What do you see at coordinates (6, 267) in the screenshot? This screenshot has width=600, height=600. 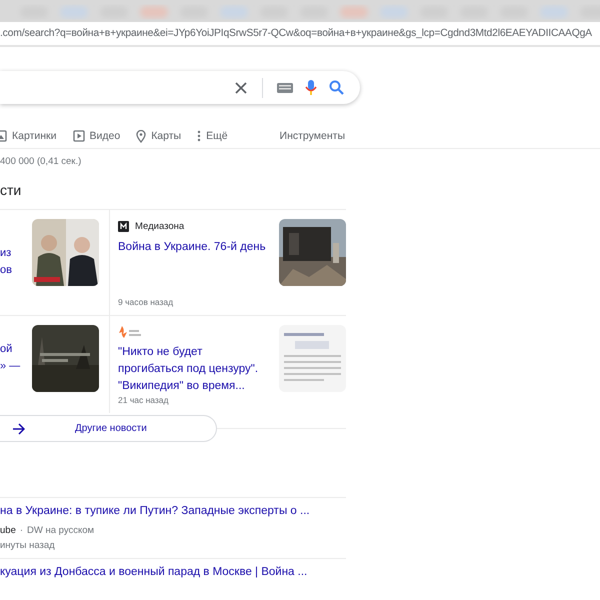 I see `news-headline: из ов` at bounding box center [6, 267].